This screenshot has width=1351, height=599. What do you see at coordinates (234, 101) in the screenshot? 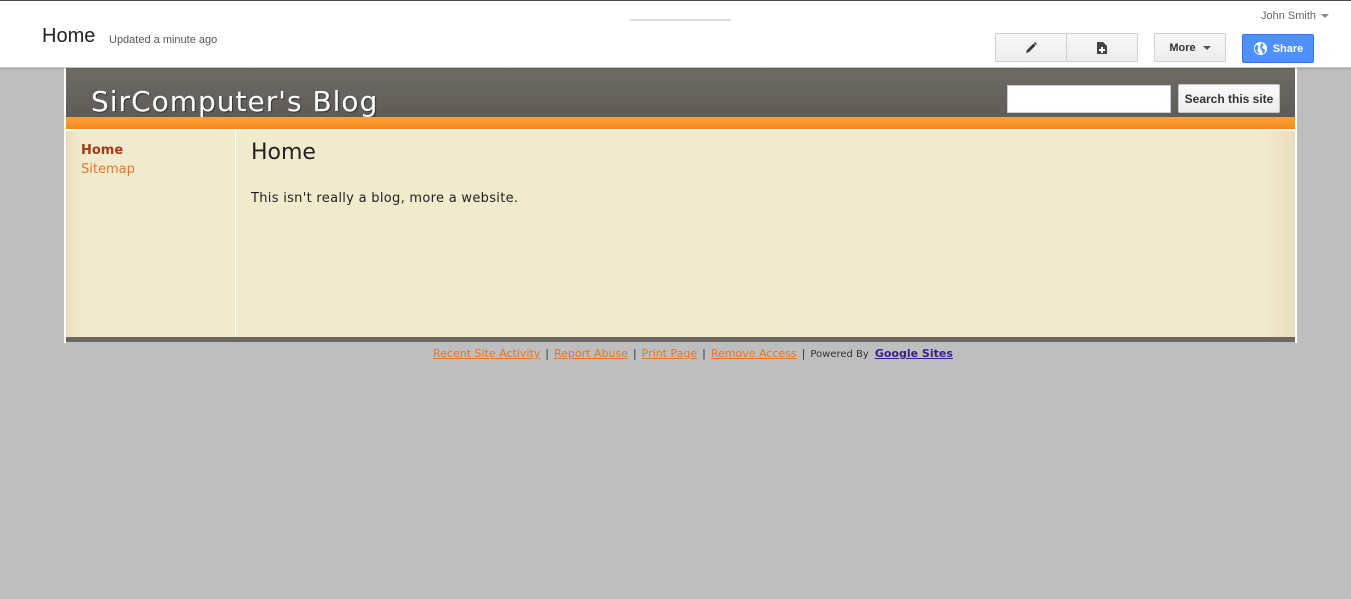
I see `site-title: SirComputer's Blog` at bounding box center [234, 101].